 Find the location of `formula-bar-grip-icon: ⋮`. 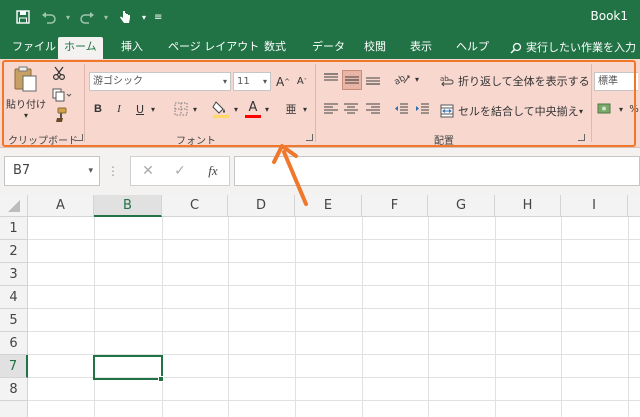

formula-bar-grip-icon: ⋮ is located at coordinates (113, 171).